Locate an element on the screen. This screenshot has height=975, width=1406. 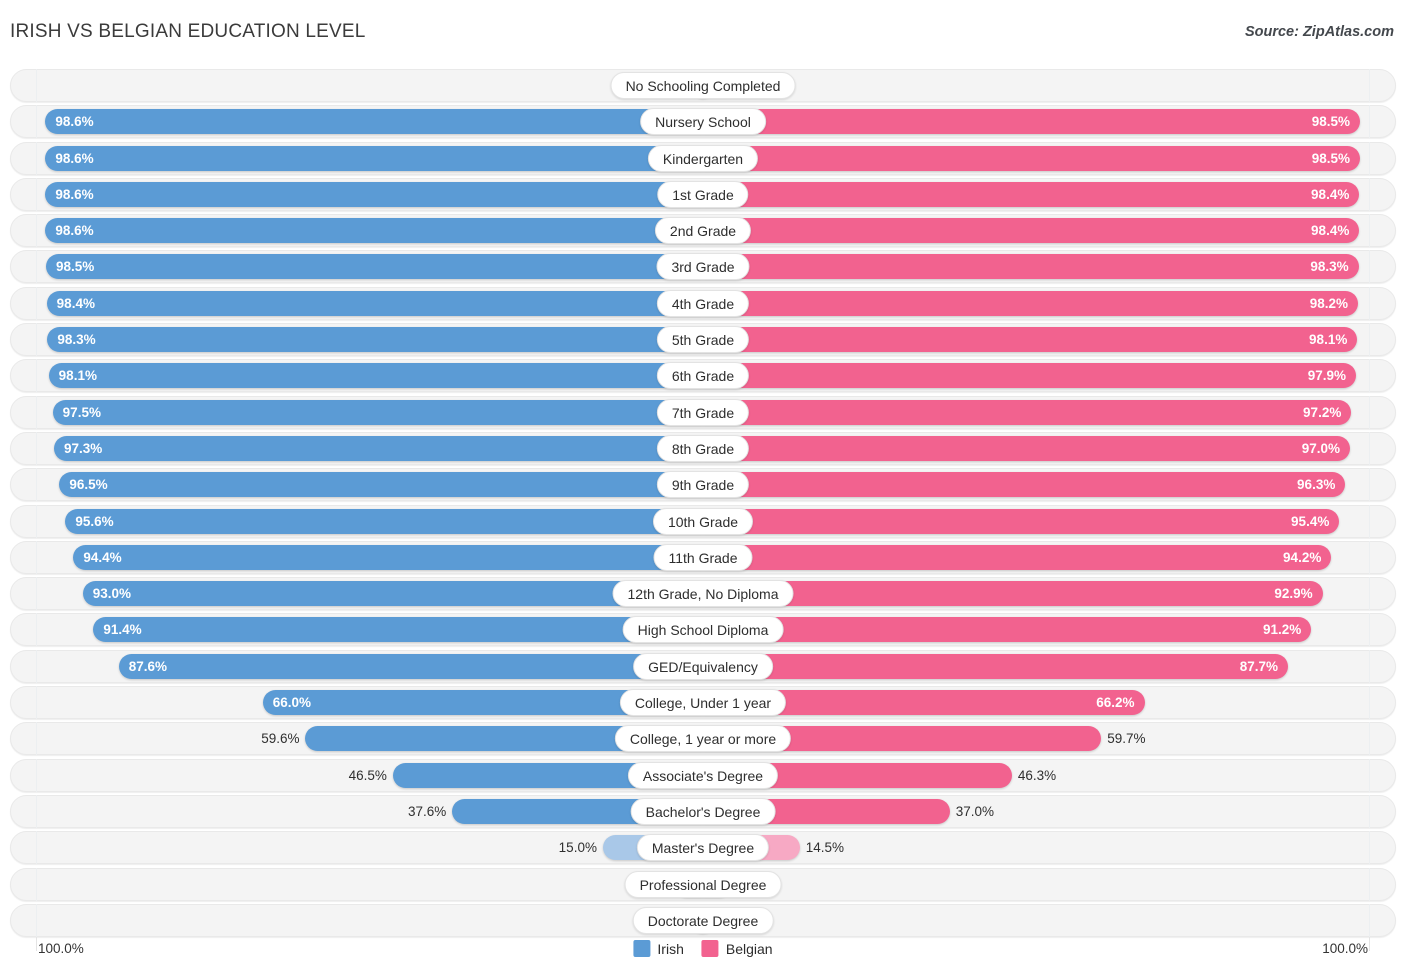
category-label: 10th Grade is located at coordinates (703, 521).